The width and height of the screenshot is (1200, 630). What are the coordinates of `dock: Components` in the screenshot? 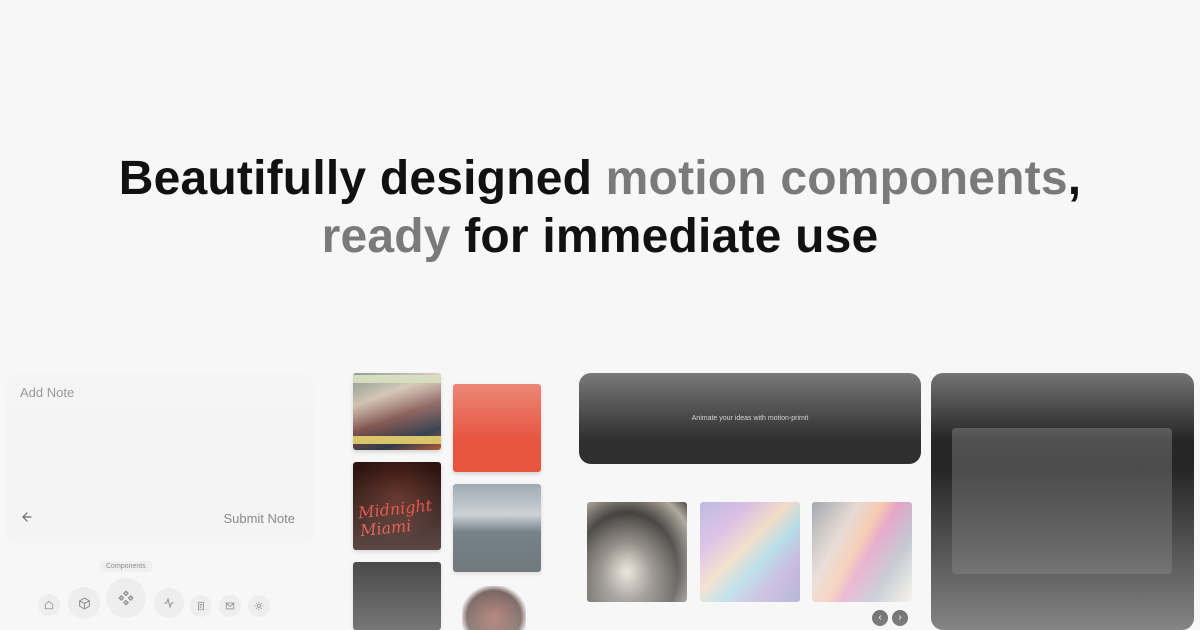 It's located at (160, 595).